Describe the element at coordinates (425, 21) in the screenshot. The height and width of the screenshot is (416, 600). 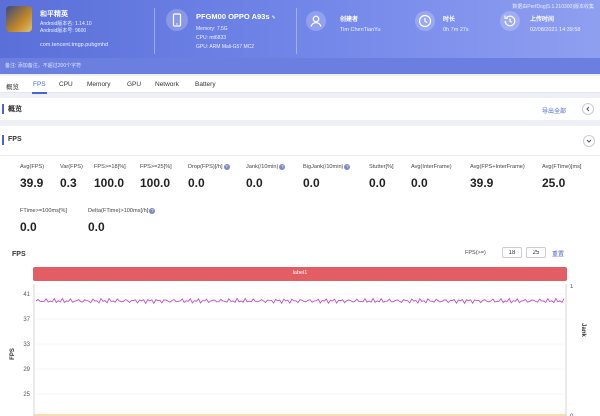
I see `clock-icon` at that location.